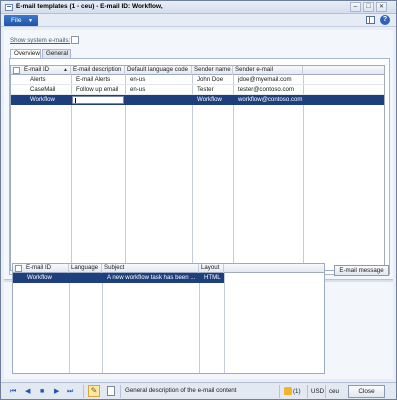  I want to click on text-cursor, so click(75, 100).